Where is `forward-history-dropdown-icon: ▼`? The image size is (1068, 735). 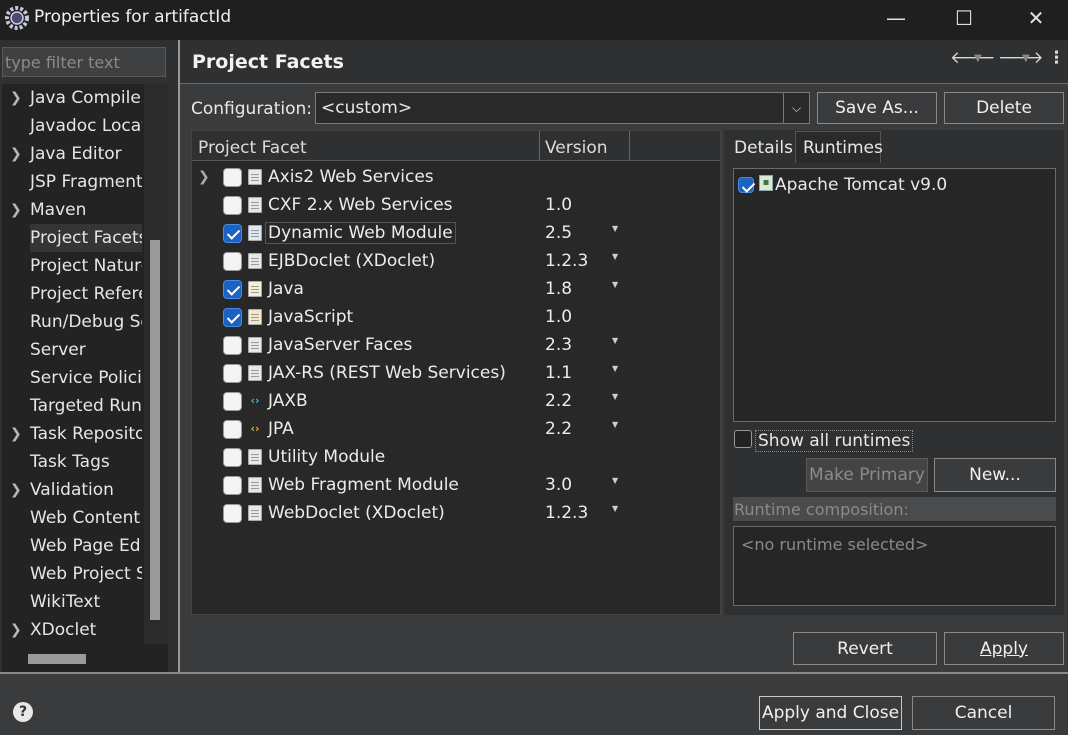 forward-history-dropdown-icon: ▼ is located at coordinates (1026, 58).